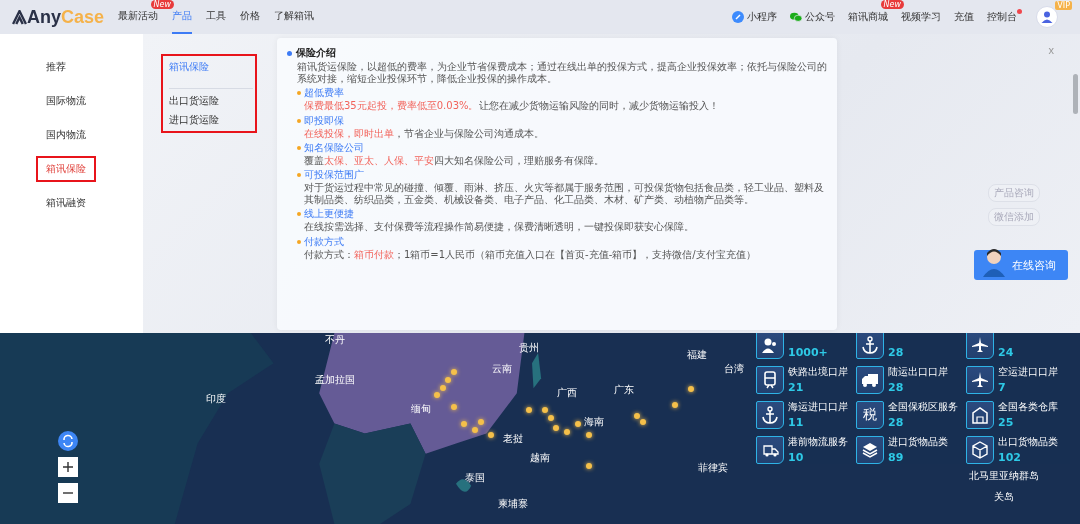 The width and height of the screenshot is (1080, 524). What do you see at coordinates (1028, 372) in the screenshot?
I see `stat-label: 空运进口口岸` at bounding box center [1028, 372].